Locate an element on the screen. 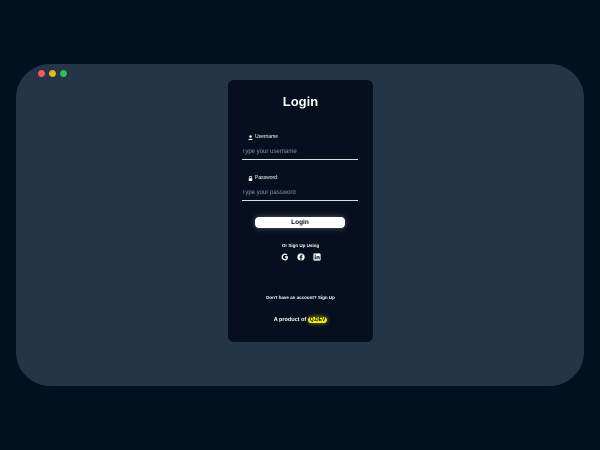 This screenshot has height=450, width=600. account-question: Don't have an account? is located at coordinates (291, 297).